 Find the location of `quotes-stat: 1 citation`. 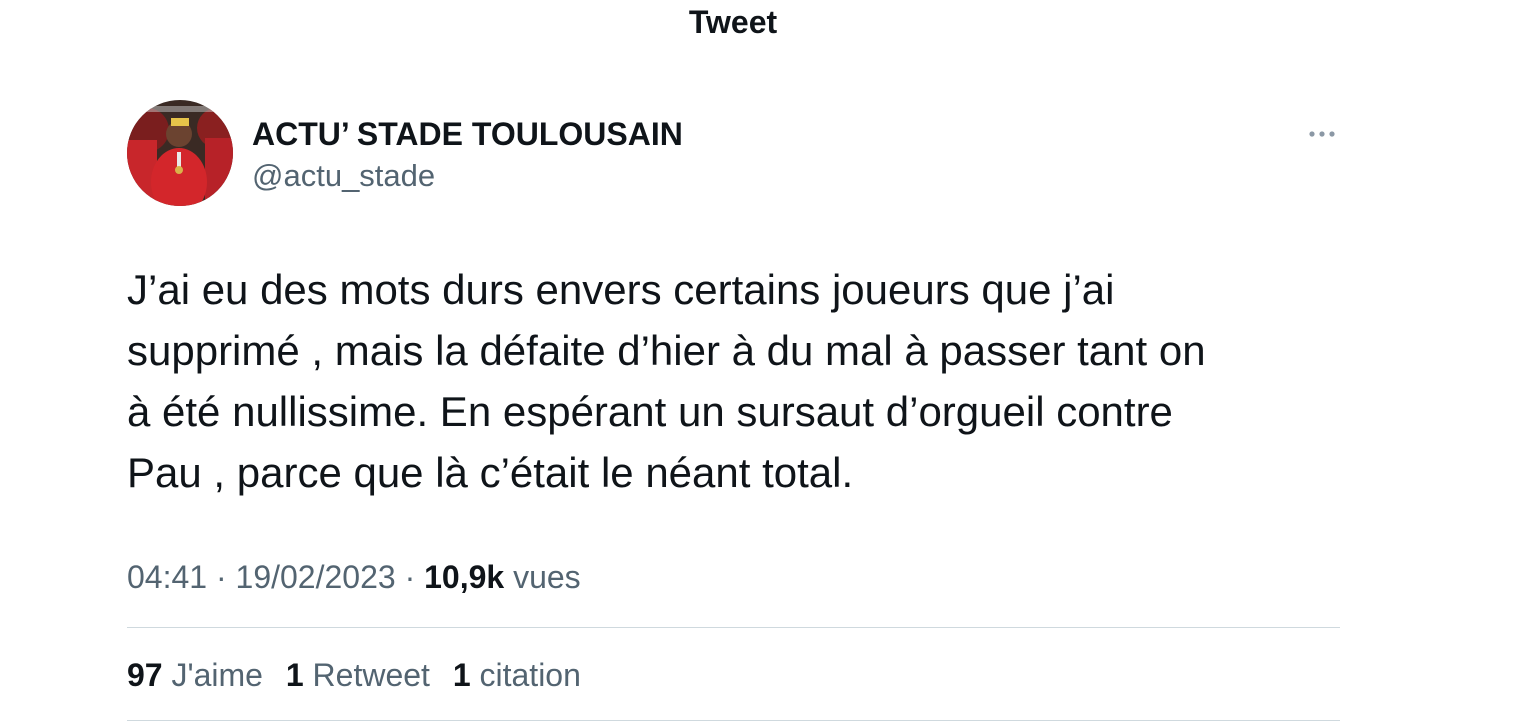

quotes-stat: 1 citation is located at coordinates (517, 675).